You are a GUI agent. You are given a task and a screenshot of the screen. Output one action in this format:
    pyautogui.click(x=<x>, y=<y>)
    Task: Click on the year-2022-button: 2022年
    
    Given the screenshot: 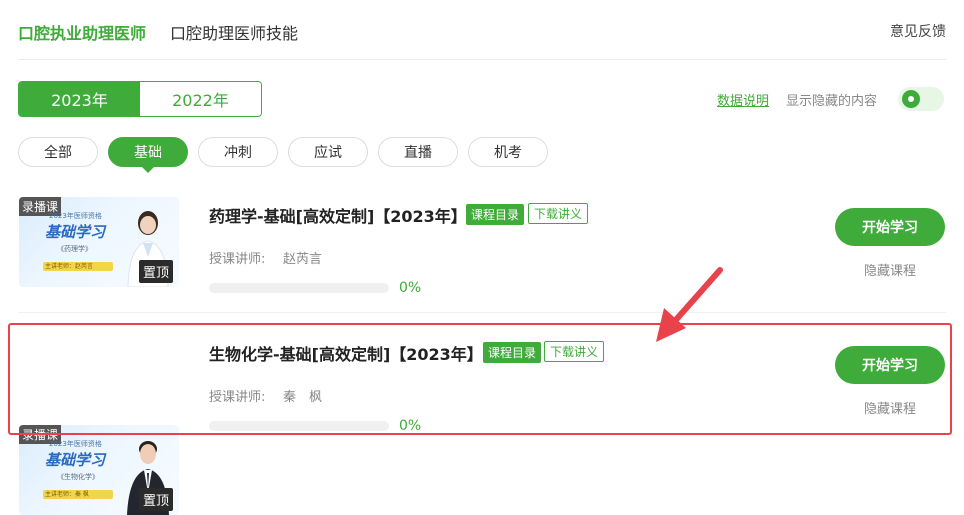 What is the action you would take?
    pyautogui.click(x=200, y=99)
    